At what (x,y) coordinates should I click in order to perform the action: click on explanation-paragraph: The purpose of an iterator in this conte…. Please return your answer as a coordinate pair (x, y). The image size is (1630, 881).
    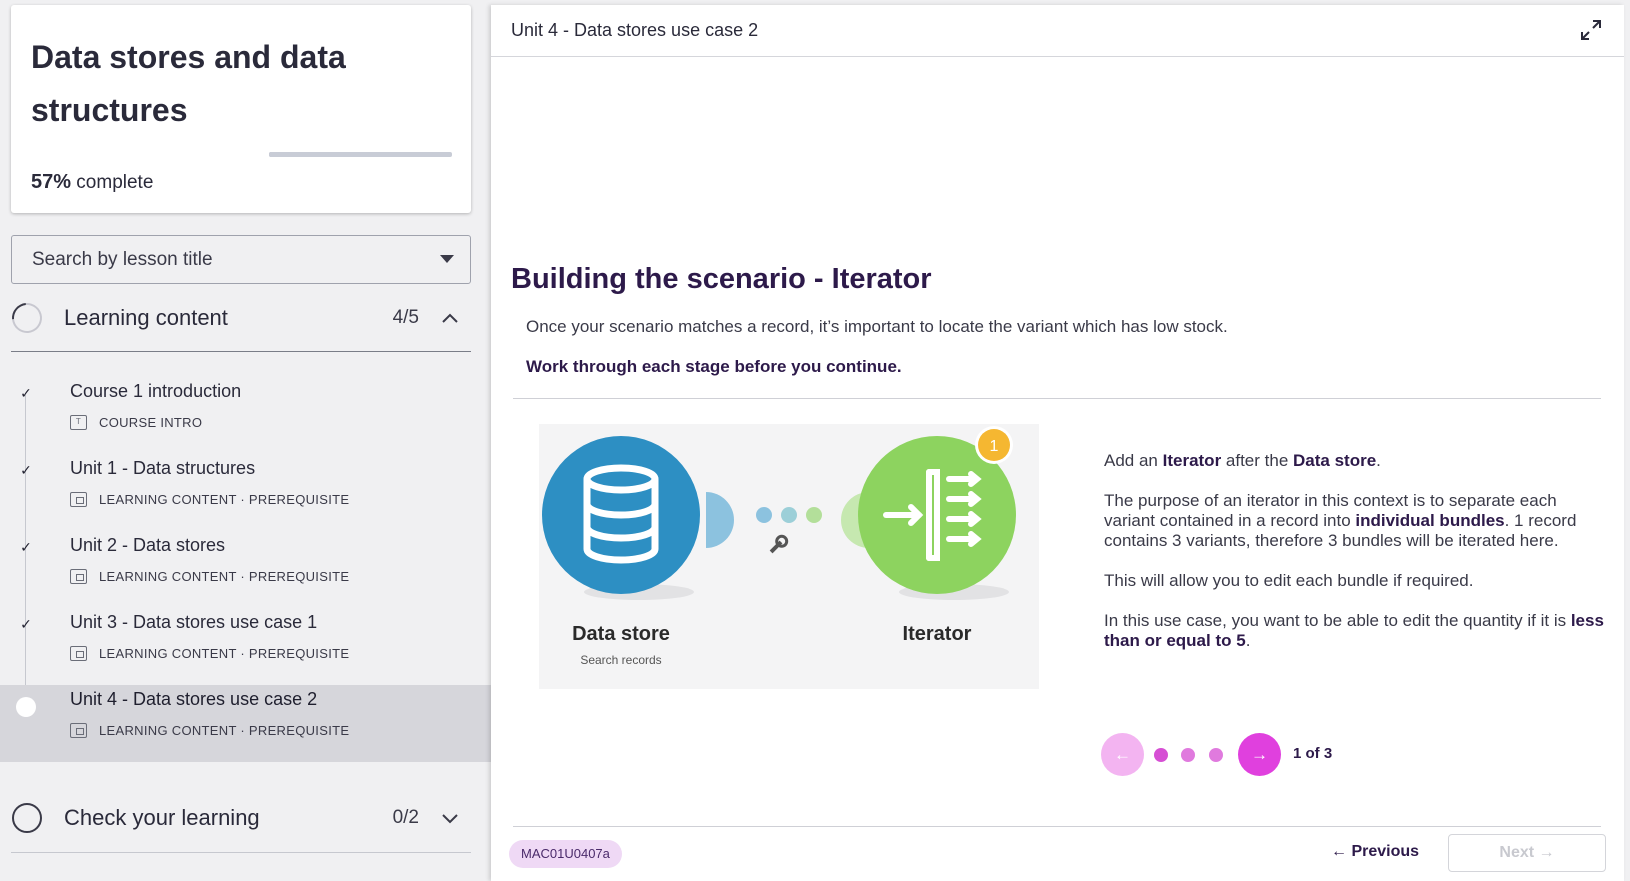
    Looking at the image, I should click on (1340, 520).